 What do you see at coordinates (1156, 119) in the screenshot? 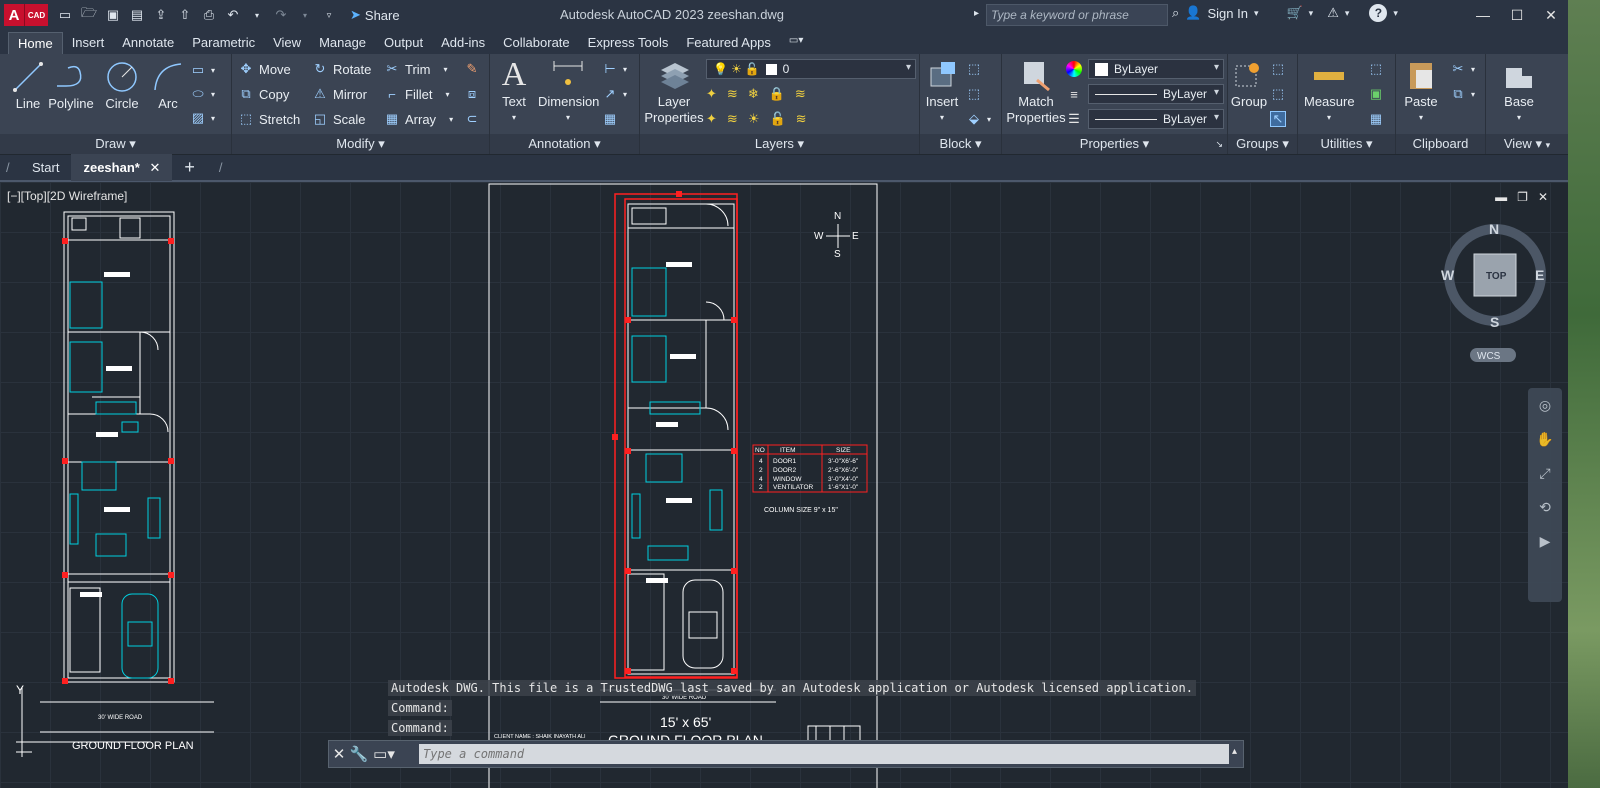
I see `linetype-dropdown: ByLayer ▾` at bounding box center [1156, 119].